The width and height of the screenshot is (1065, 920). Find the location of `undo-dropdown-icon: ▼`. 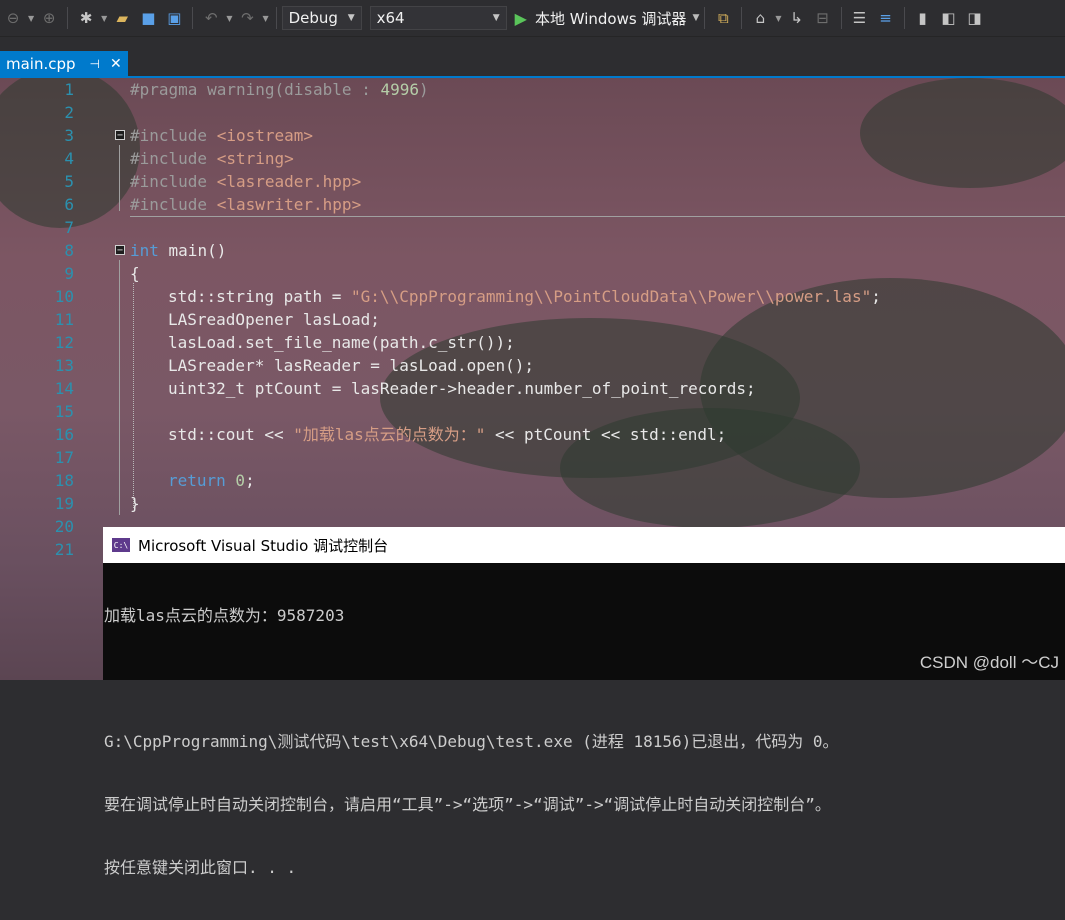

undo-dropdown-icon: ▼ is located at coordinates (229, 18).